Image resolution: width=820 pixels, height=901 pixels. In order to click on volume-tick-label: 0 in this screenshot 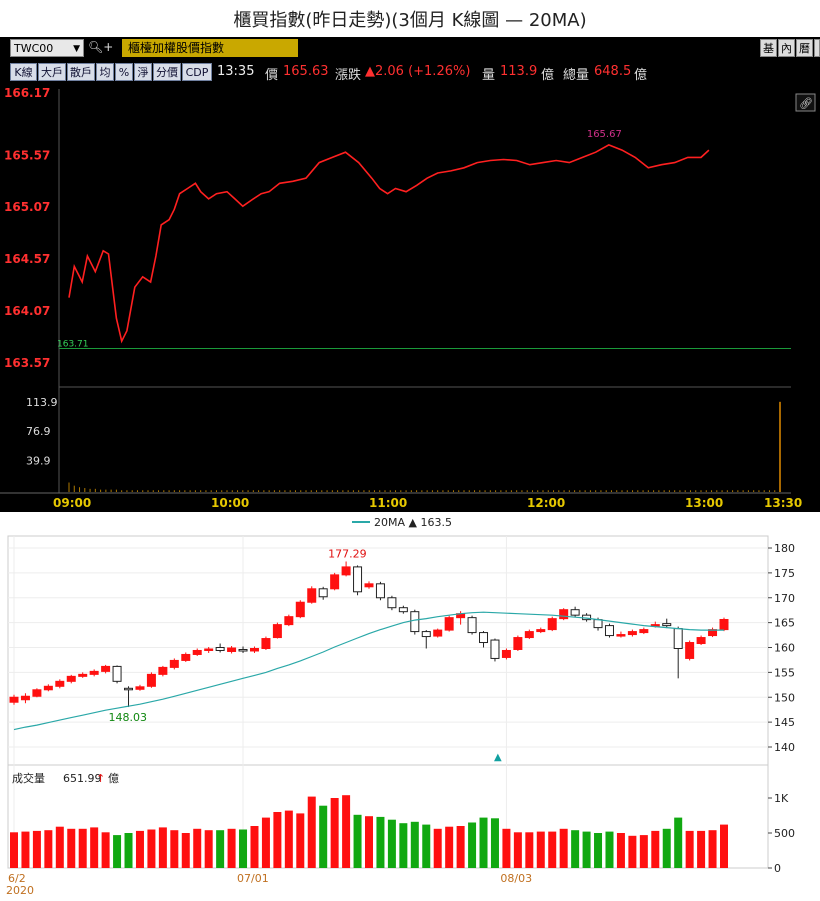, I will do `click(777, 868)`.